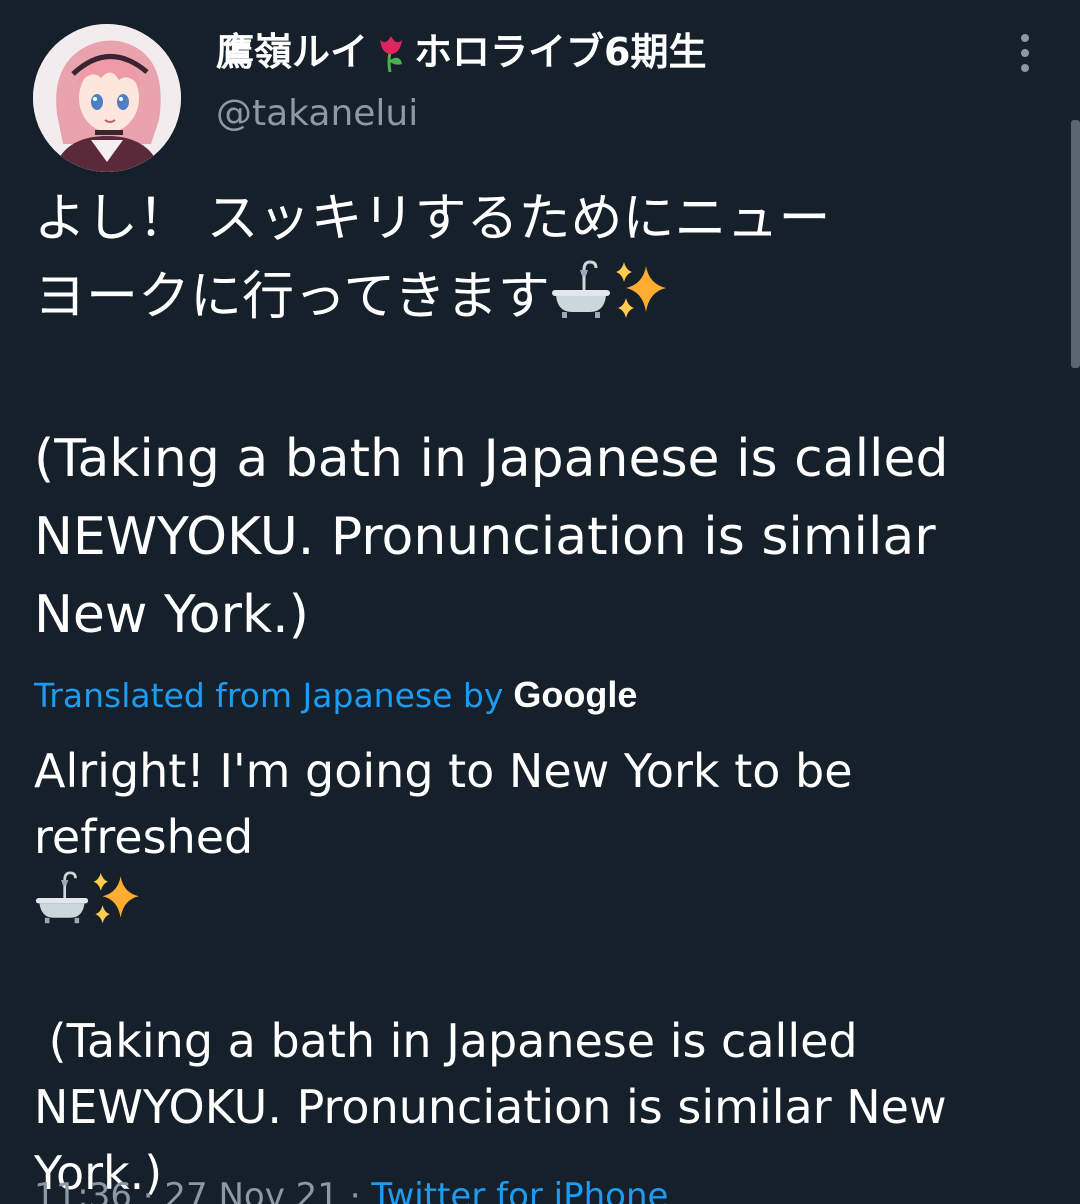 This screenshot has width=1080, height=1204. I want to click on tweet-meta: 11:36 · 27 Nov 21 · Twitter for iPhone, so click(351, 1188).